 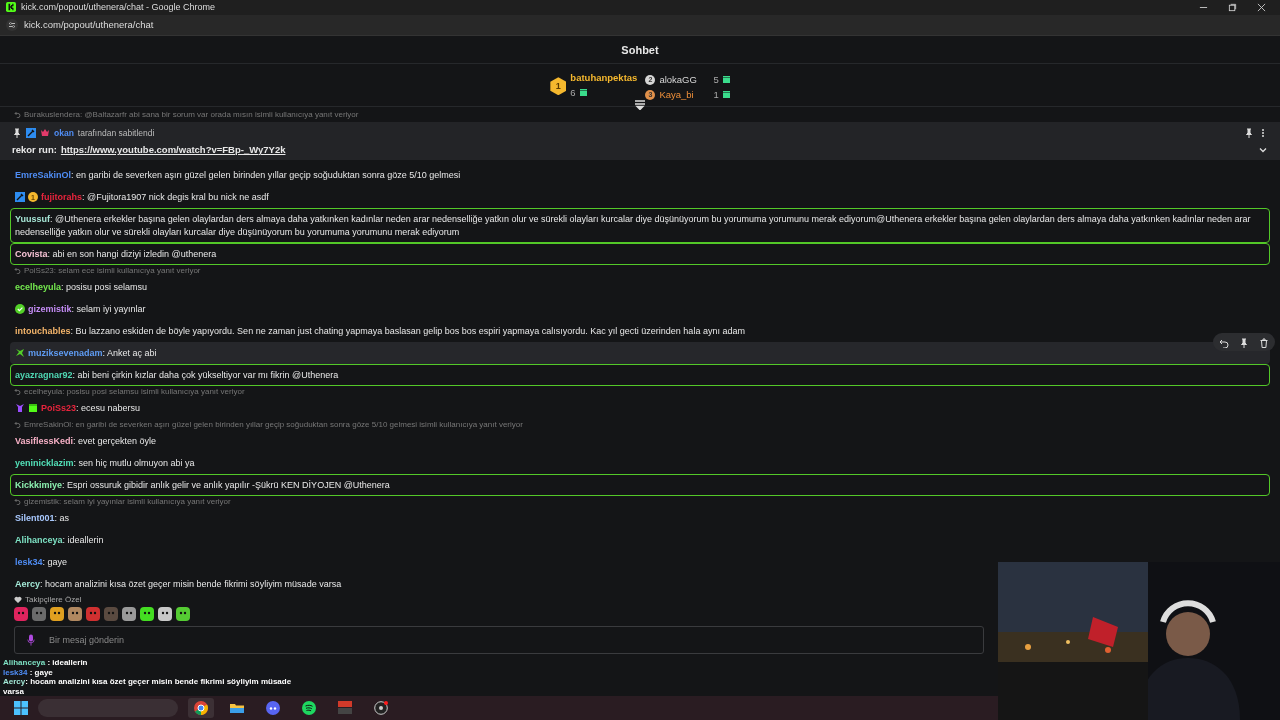 I want to click on chat-message: muziksevenadam: Anket aç abi, so click(x=93, y=353).